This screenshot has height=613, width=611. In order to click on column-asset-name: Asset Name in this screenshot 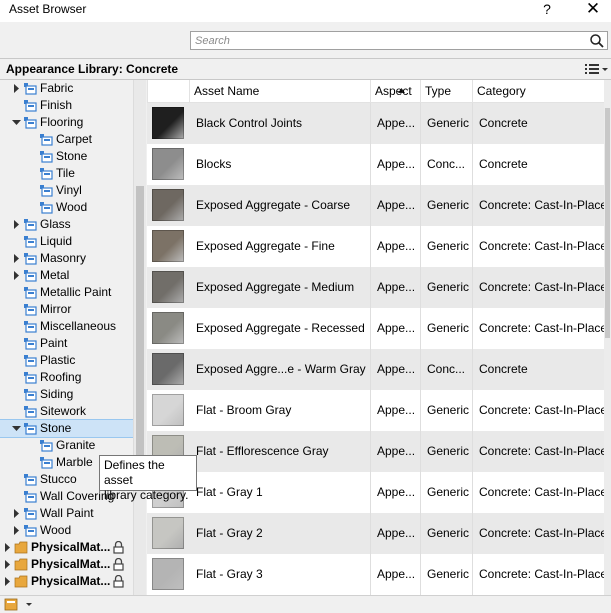, I will do `click(297, 91)`.